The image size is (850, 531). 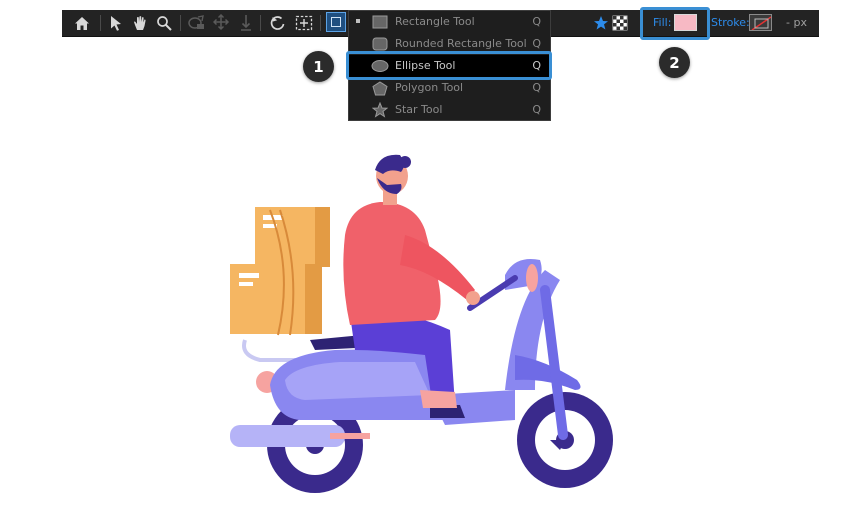 I want to click on dolly-camera-icon, so click(x=246, y=23).